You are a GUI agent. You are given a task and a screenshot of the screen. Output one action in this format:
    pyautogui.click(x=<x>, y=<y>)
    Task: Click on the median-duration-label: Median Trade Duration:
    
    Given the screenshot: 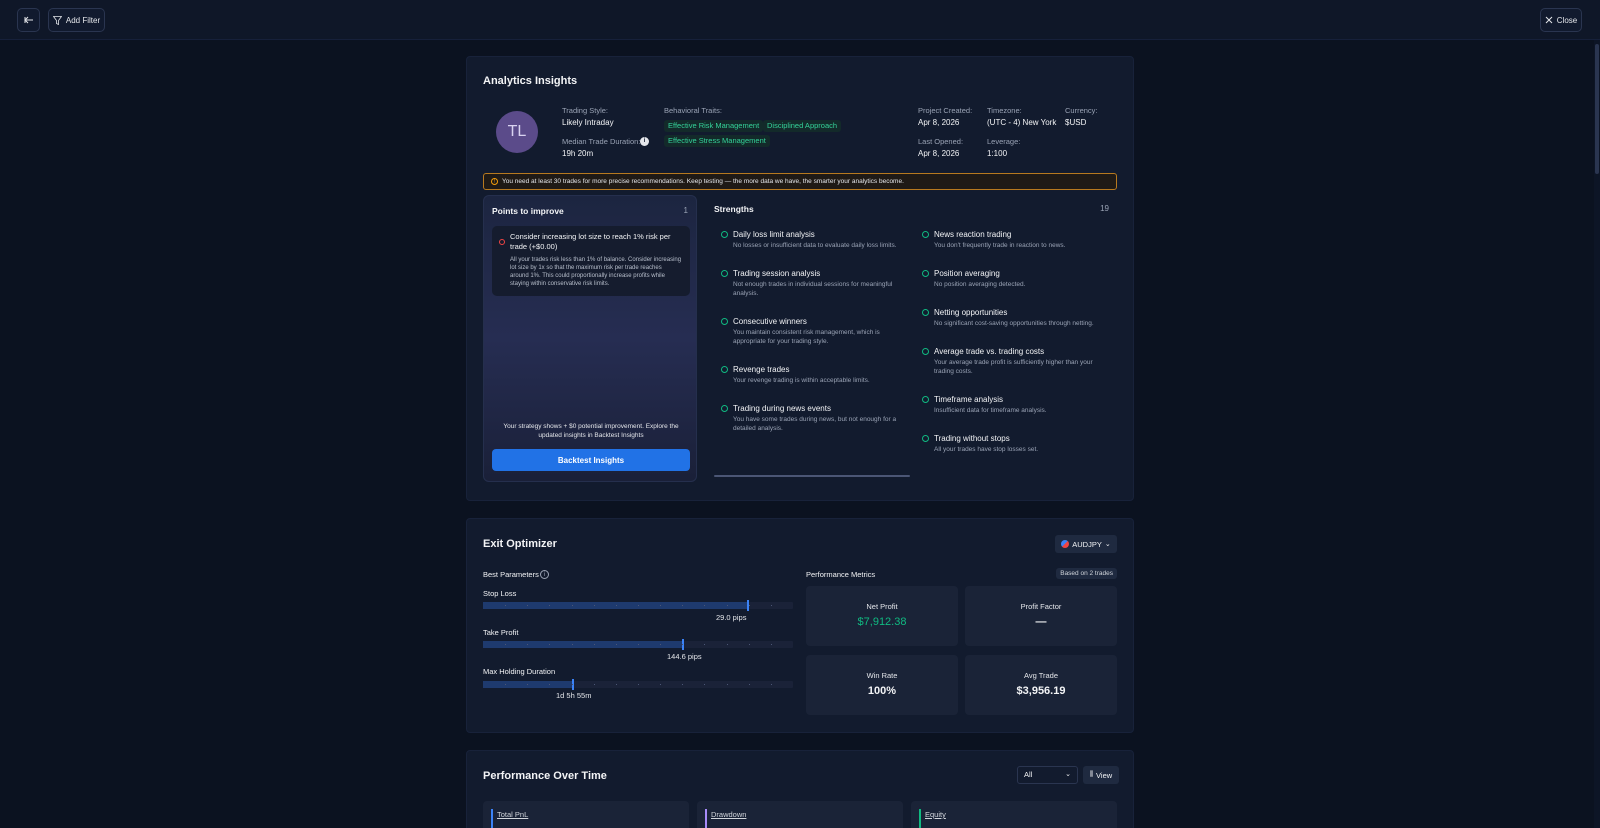 What is the action you would take?
    pyautogui.click(x=601, y=141)
    